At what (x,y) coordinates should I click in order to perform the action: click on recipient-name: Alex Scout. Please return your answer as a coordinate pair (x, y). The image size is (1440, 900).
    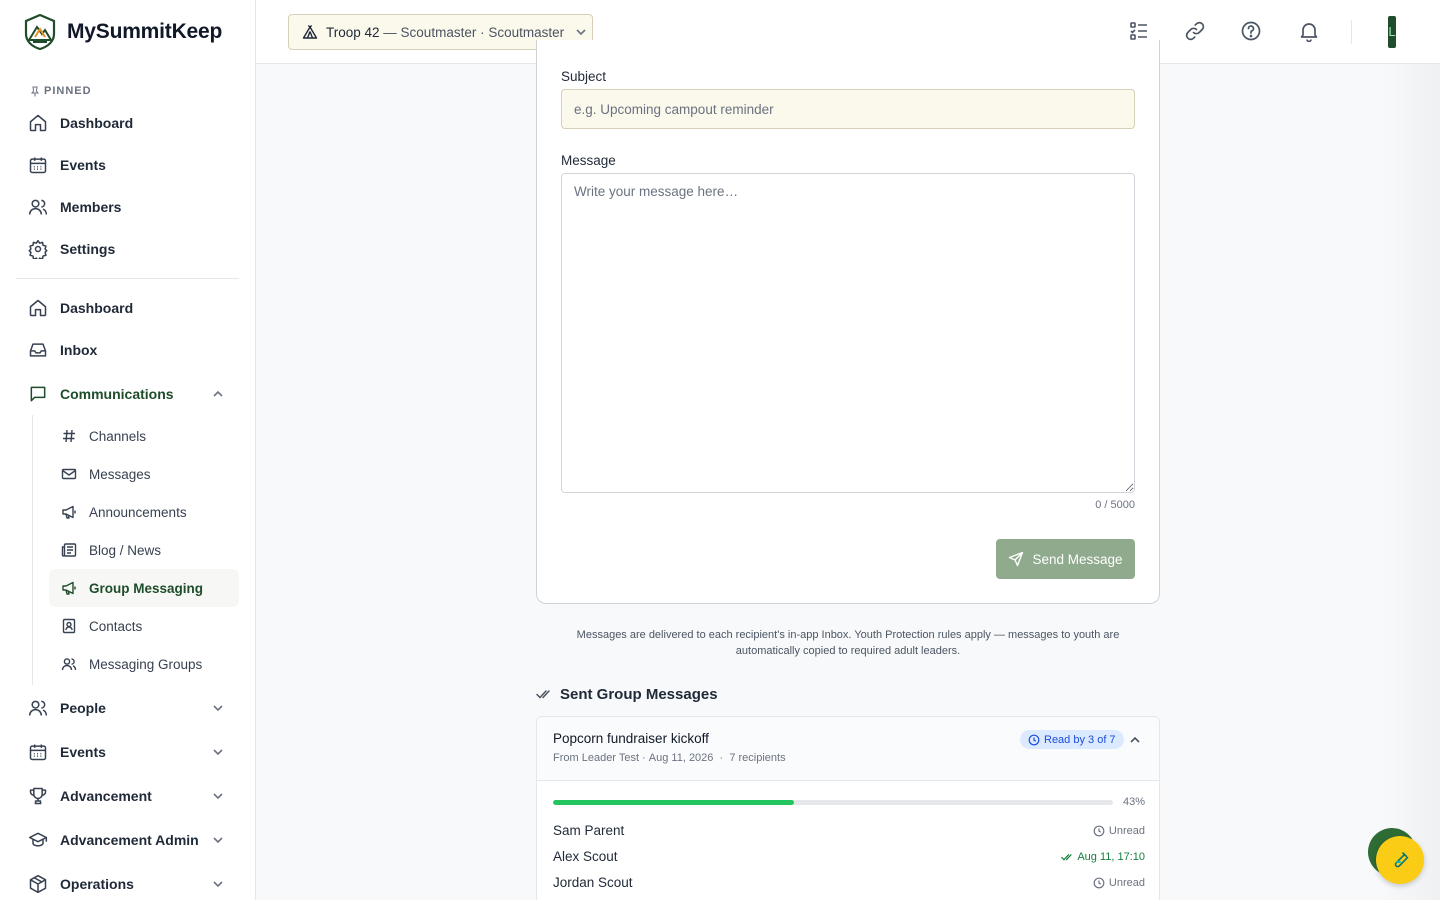
    Looking at the image, I should click on (585, 856).